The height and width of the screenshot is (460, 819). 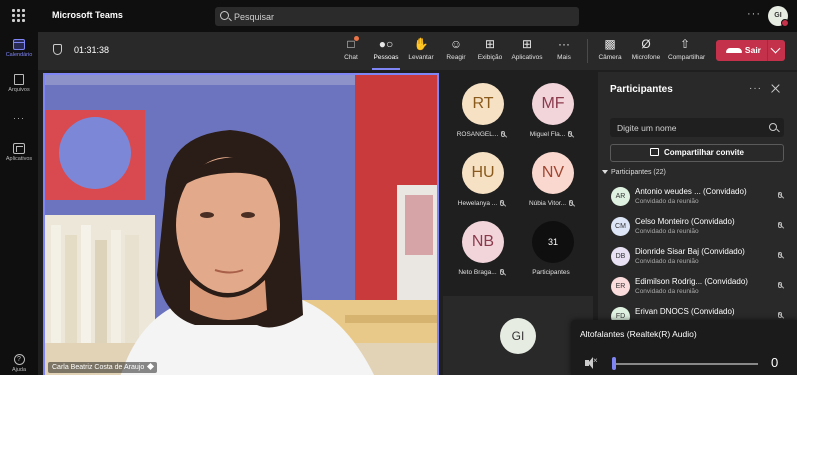 What do you see at coordinates (646, 57) in the screenshot?
I see `microphone-label: Microfone` at bounding box center [646, 57].